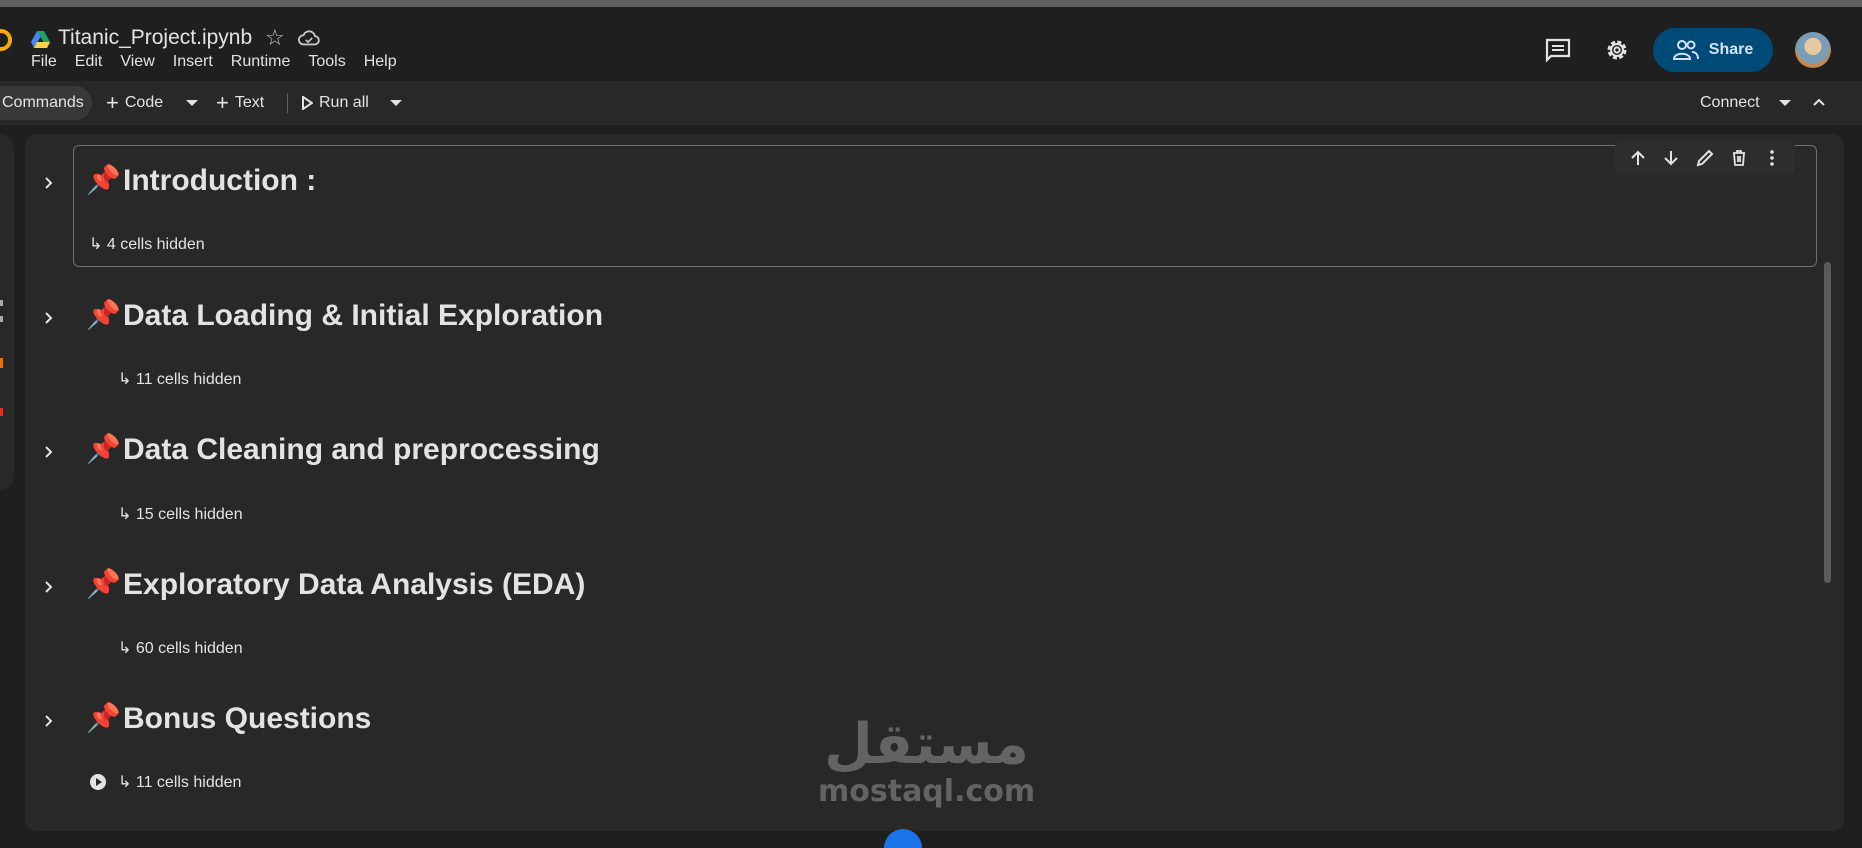  What do you see at coordinates (40, 39) in the screenshot?
I see `google-drive-icon` at bounding box center [40, 39].